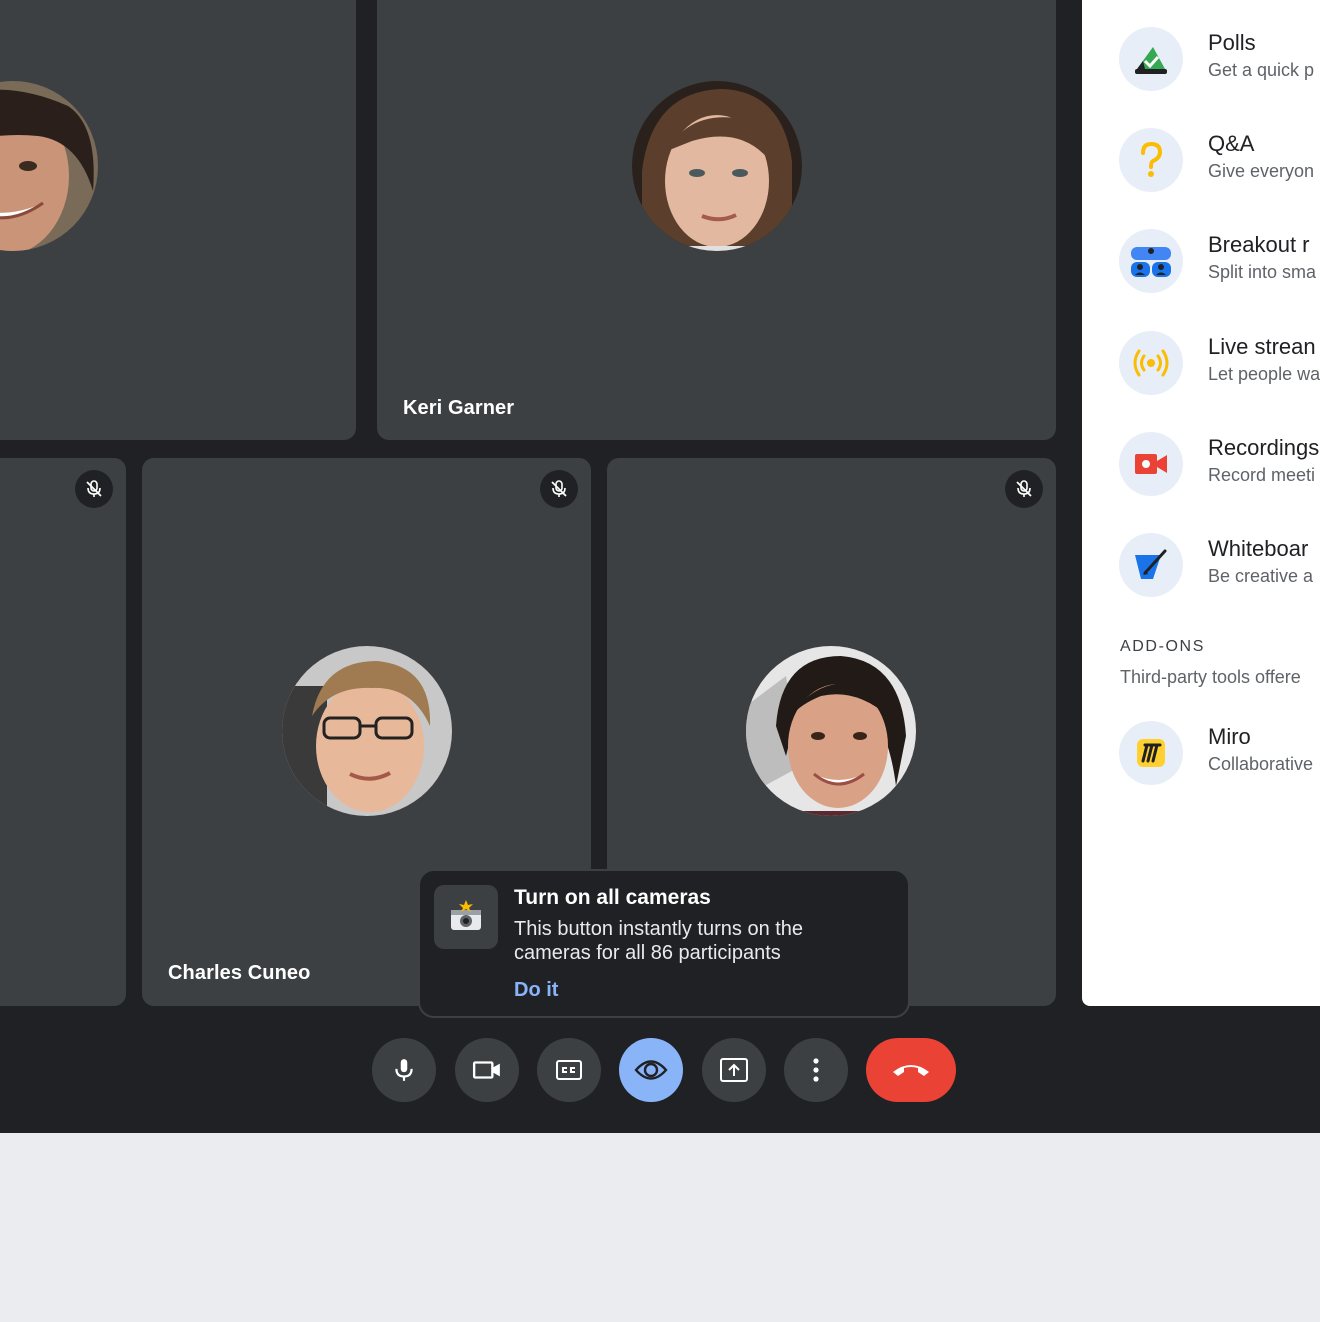  I want to click on addons-subtitle: Third-party tools offere, so click(1210, 677).